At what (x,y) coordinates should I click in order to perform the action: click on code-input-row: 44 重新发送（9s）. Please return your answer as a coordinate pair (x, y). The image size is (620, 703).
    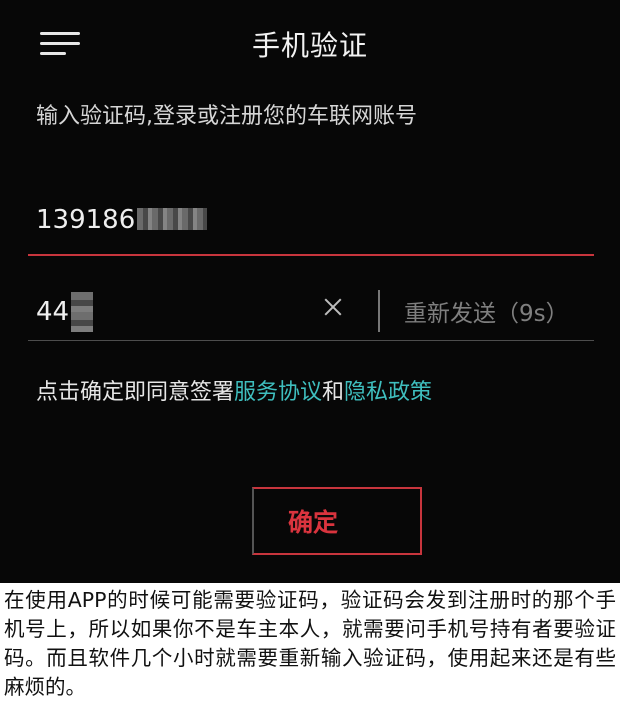
    Looking at the image, I should click on (311, 306).